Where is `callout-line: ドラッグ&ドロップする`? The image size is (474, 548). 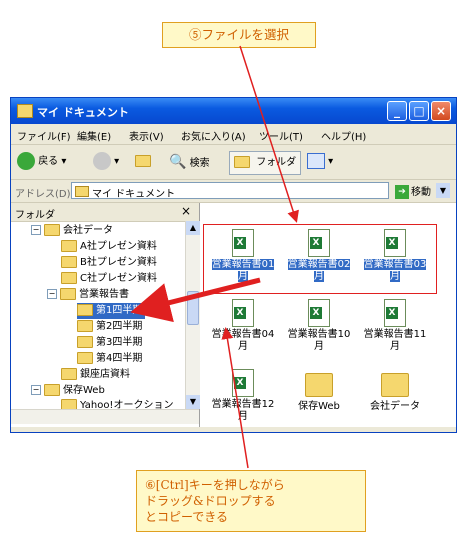 callout-line: ドラッグ&ドロップする is located at coordinates (210, 501).